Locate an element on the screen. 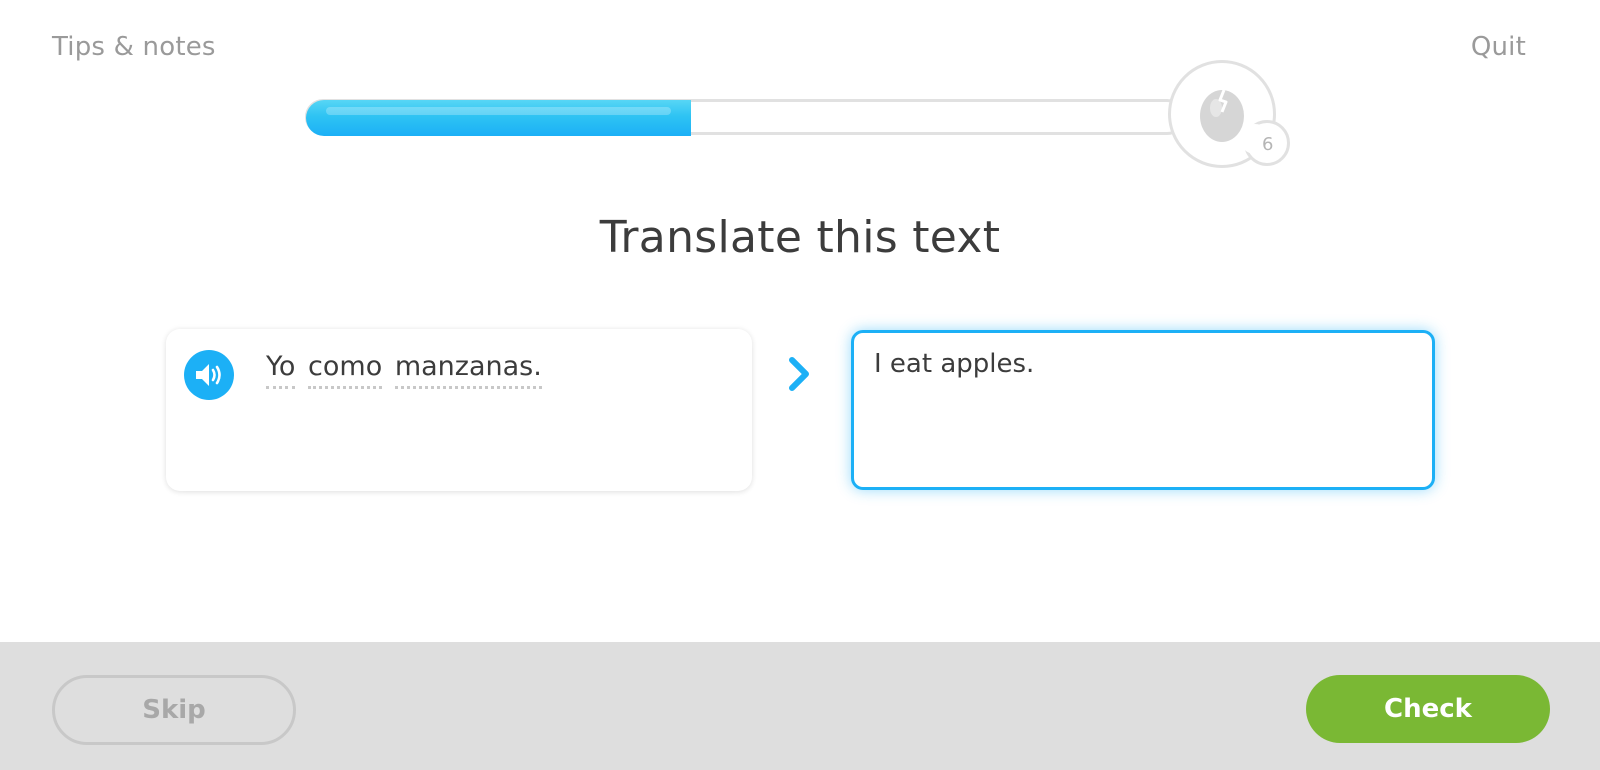 The height and width of the screenshot is (770, 1600). speaker-button is located at coordinates (209, 375).